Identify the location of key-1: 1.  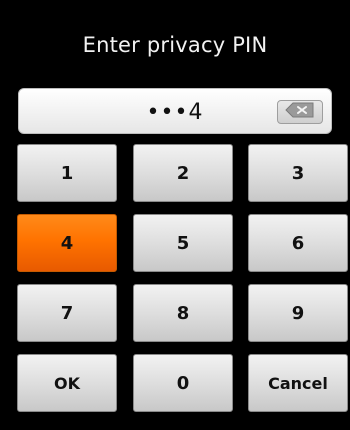
(67, 173).